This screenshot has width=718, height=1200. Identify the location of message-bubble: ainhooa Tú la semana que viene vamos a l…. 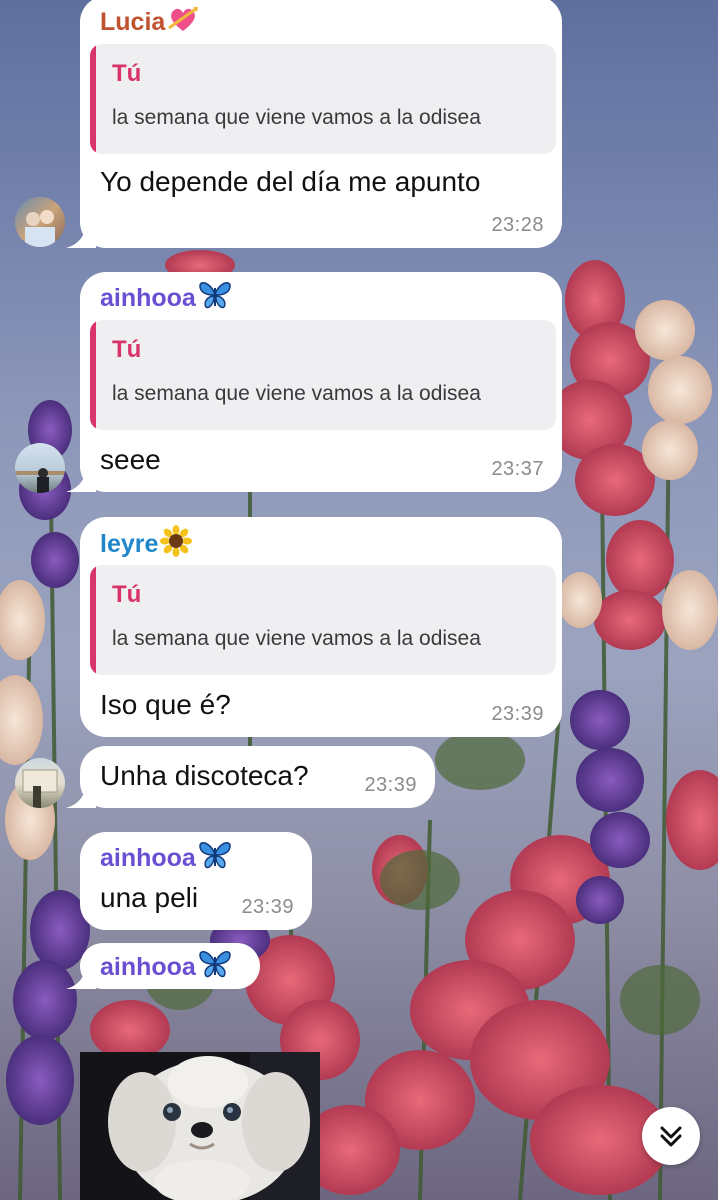
(321, 382).